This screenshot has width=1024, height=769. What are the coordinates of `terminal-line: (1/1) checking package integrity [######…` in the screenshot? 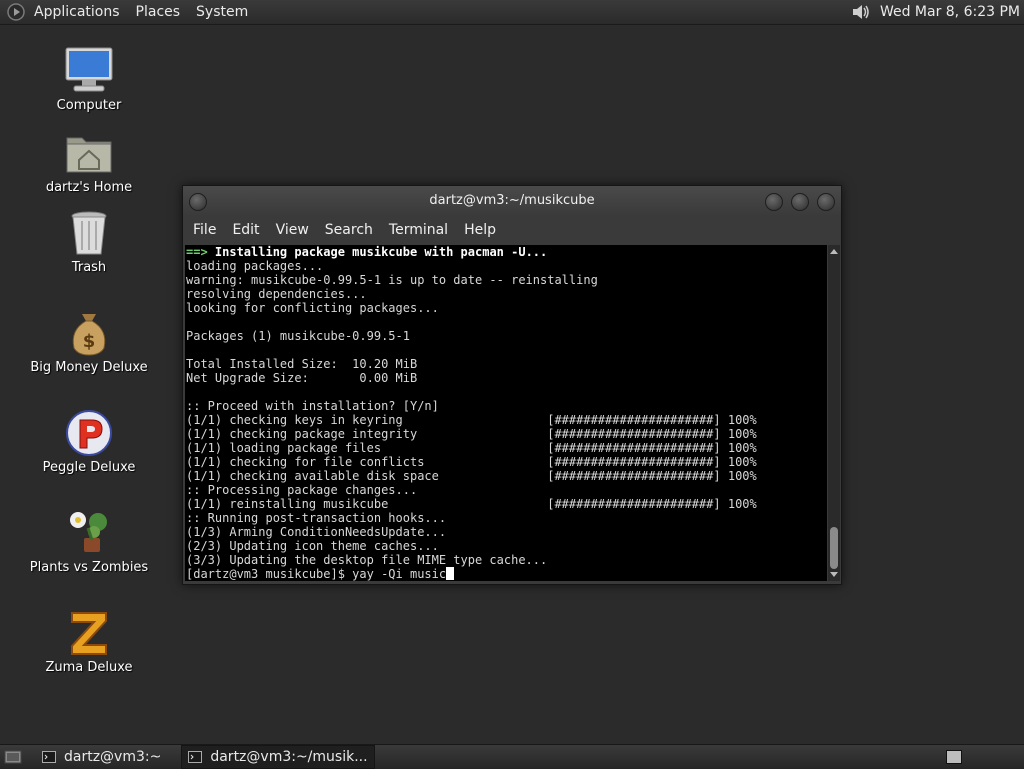 It's located at (506, 434).